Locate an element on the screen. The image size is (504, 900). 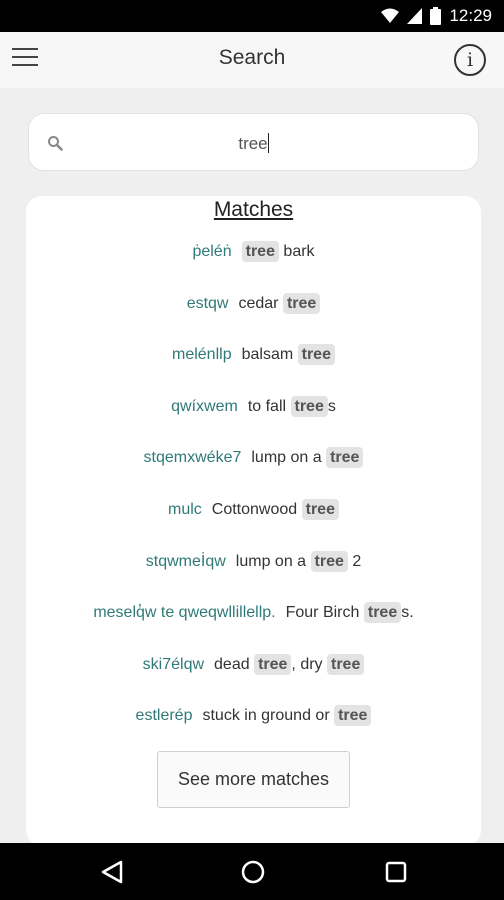
search-input: tree is located at coordinates (253, 142).